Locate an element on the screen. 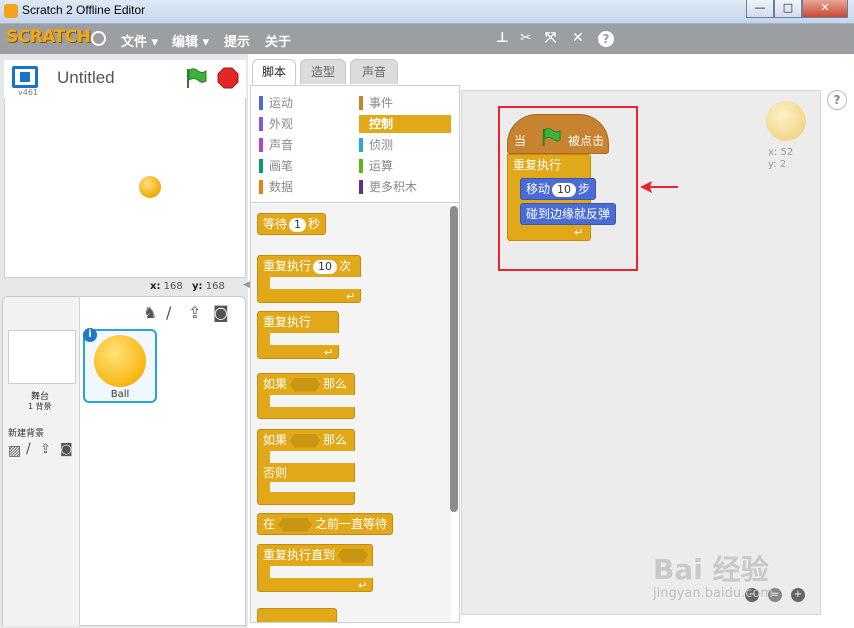  stage-backdrop-count: 1 背景 is located at coordinates (40, 406).